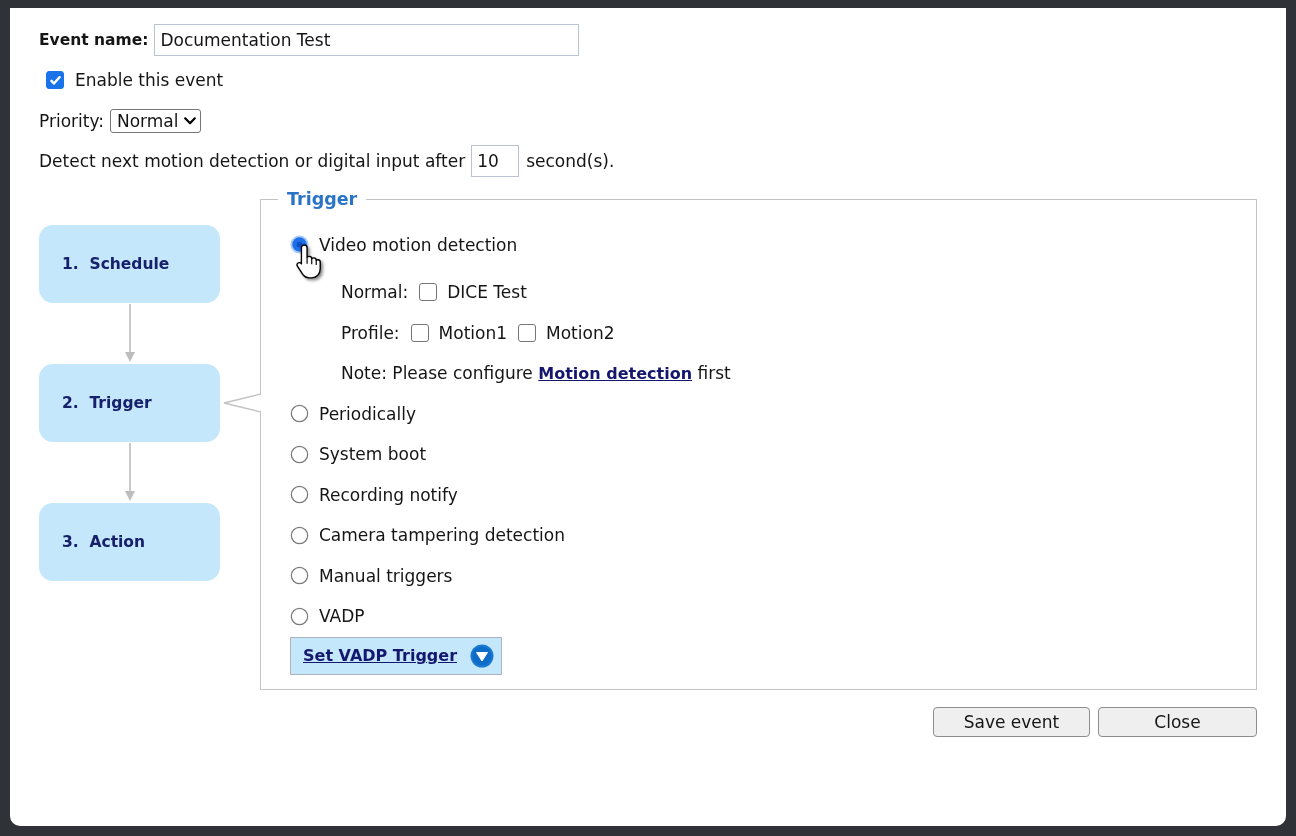 The height and width of the screenshot is (836, 1296). I want to click on seconds-label: second(s)., so click(570, 161).